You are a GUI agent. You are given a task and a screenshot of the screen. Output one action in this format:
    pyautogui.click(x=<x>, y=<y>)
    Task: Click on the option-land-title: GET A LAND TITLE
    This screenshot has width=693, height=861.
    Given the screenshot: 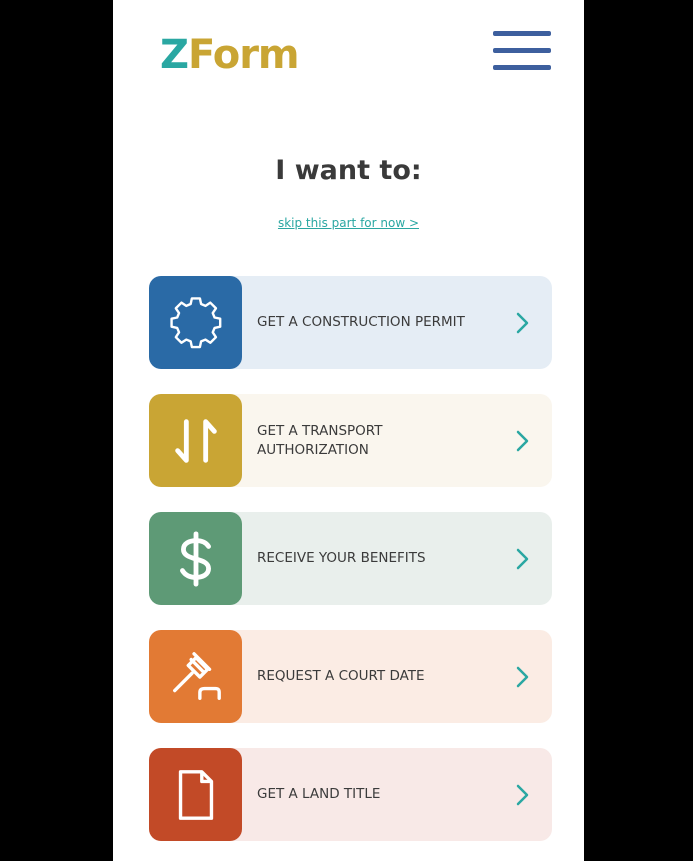 What is the action you would take?
    pyautogui.click(x=350, y=794)
    